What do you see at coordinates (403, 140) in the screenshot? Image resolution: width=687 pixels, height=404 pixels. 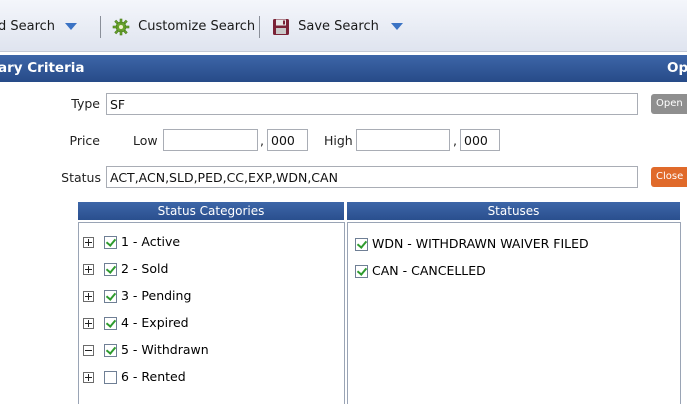 I see `price-high-input` at bounding box center [403, 140].